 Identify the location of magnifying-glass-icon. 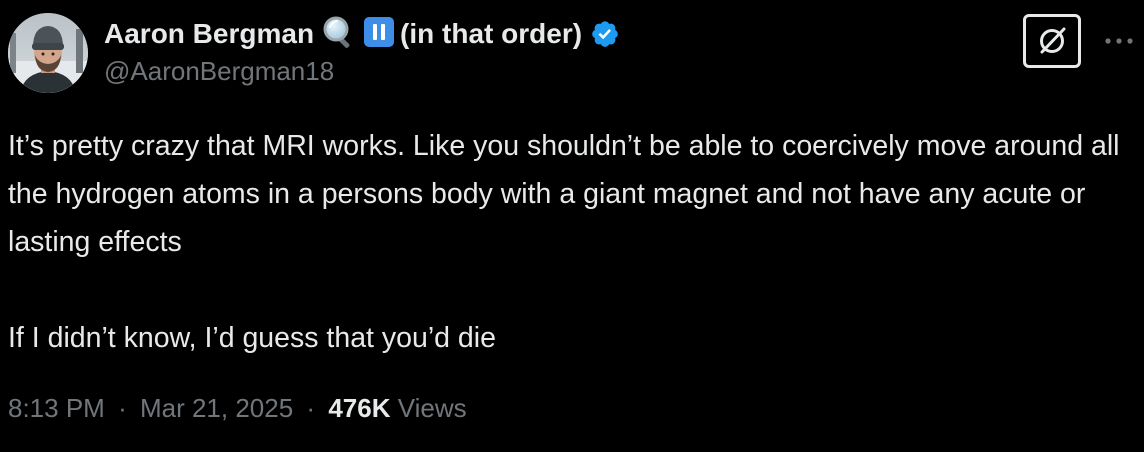
(339, 34).